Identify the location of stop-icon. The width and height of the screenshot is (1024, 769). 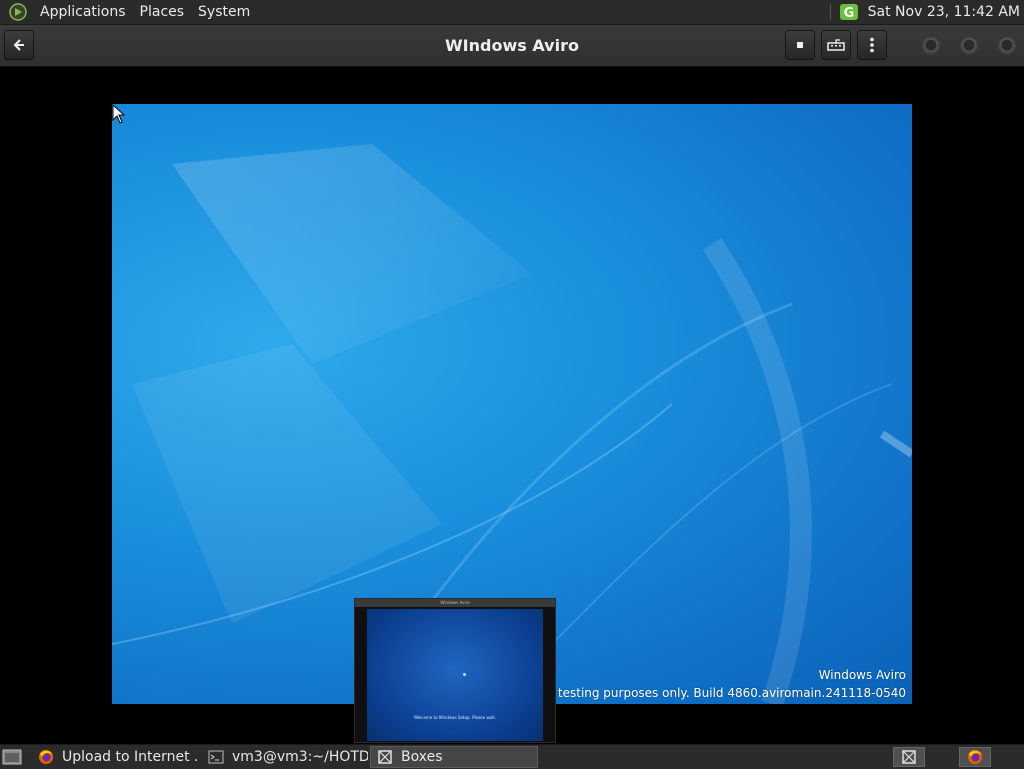
(800, 45).